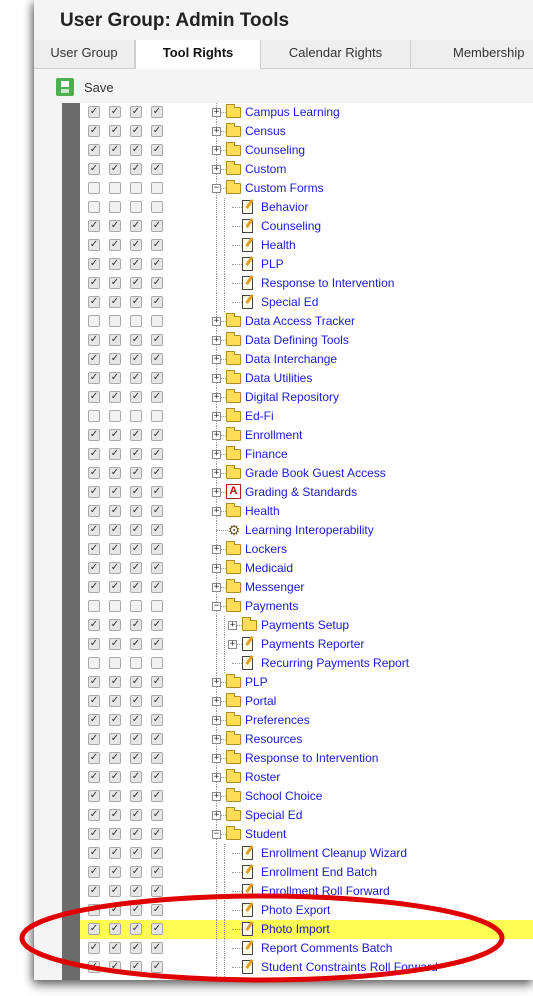  Describe the element at coordinates (273, 739) in the screenshot. I see `tree-item-label: Resources` at that location.